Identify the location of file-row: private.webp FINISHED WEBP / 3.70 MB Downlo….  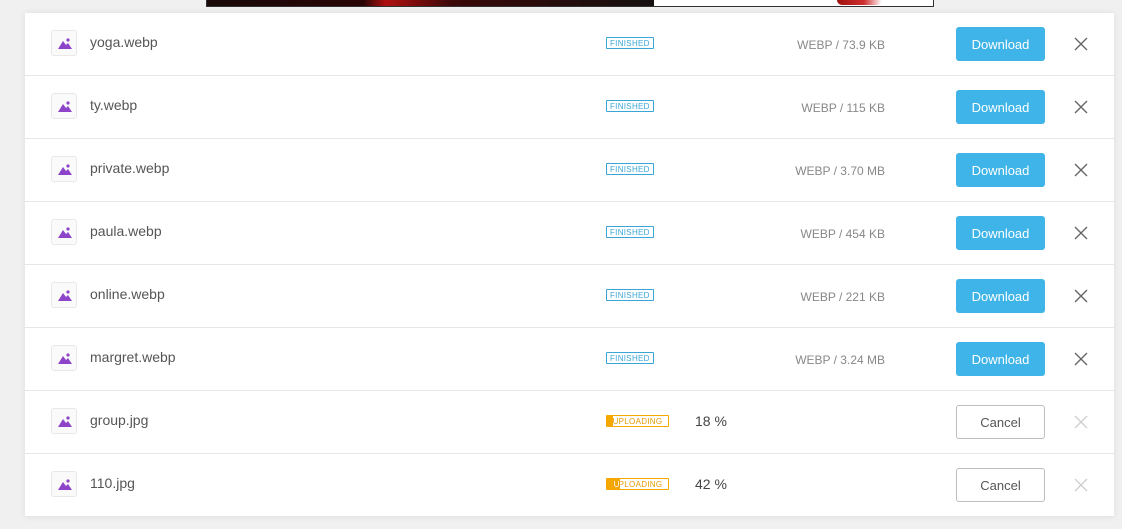
(569, 170).